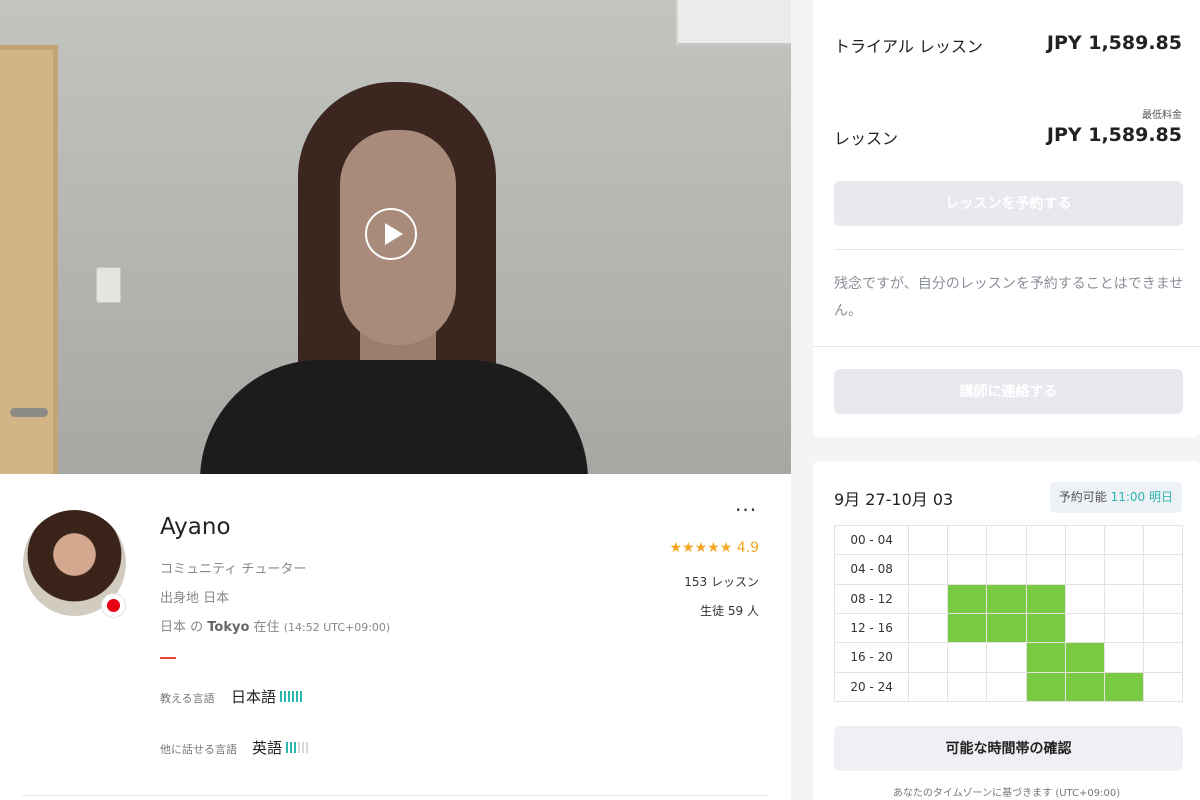 The image size is (1200, 800). What do you see at coordinates (746, 510) in the screenshot?
I see `more-horizontal-icon: ···` at bounding box center [746, 510].